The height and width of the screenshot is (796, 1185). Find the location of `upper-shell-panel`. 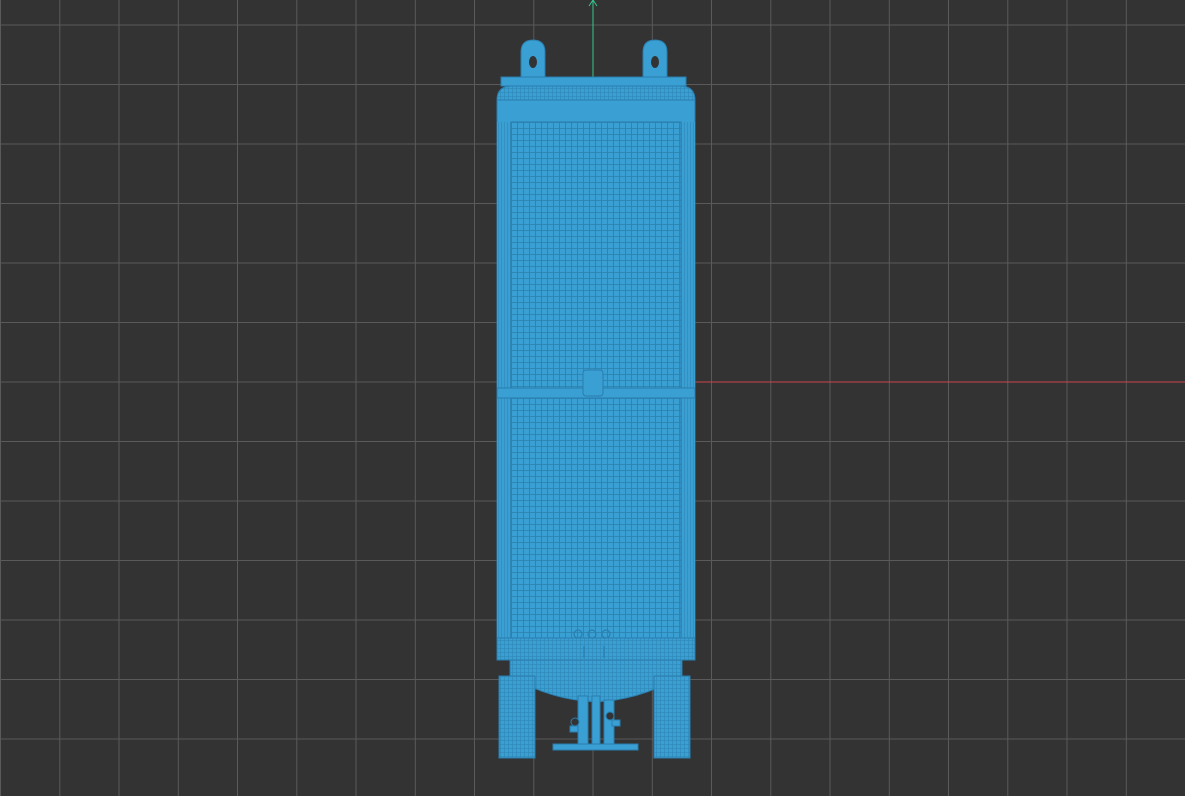

upper-shell-panel is located at coordinates (596, 256).